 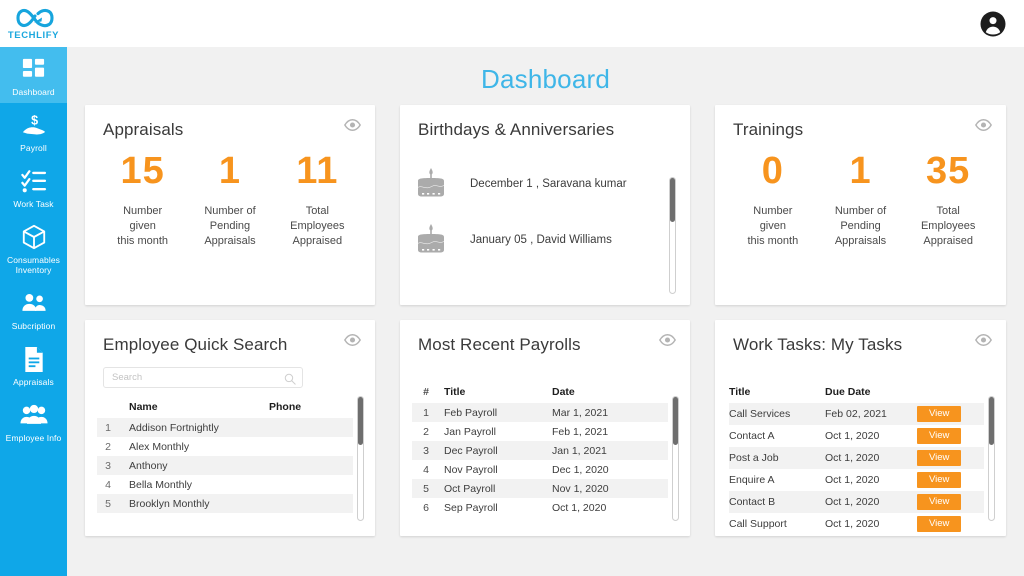 What do you see at coordinates (225, 446) in the screenshot?
I see `table-row: 2 Alex Monthly` at bounding box center [225, 446].